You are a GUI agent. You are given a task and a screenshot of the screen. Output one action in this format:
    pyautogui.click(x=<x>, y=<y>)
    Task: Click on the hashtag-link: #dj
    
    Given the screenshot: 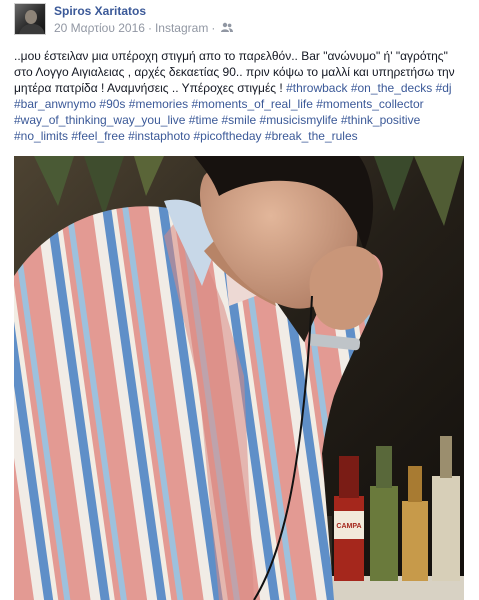 What is the action you would take?
    pyautogui.click(x=444, y=88)
    